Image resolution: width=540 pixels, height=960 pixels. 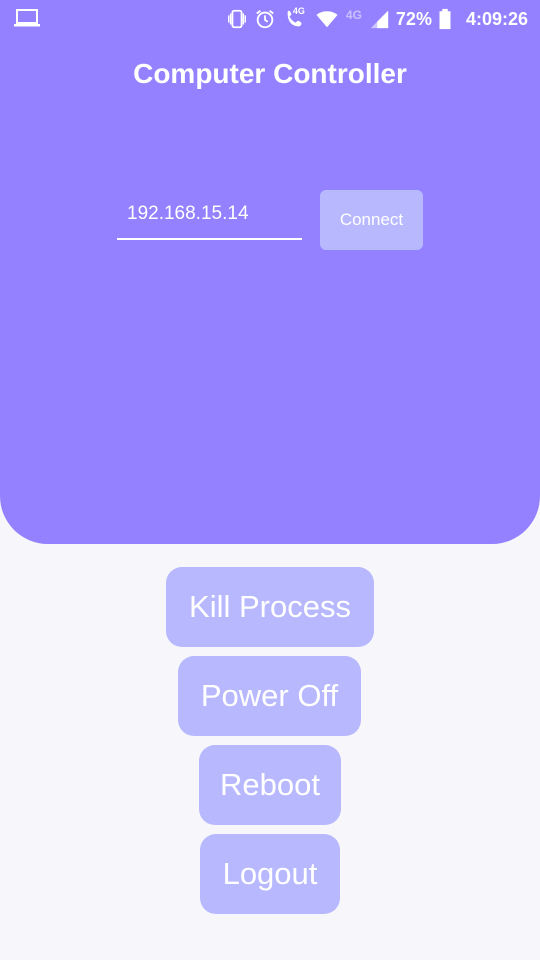 I want to click on connect-button: Connect, so click(x=371, y=220).